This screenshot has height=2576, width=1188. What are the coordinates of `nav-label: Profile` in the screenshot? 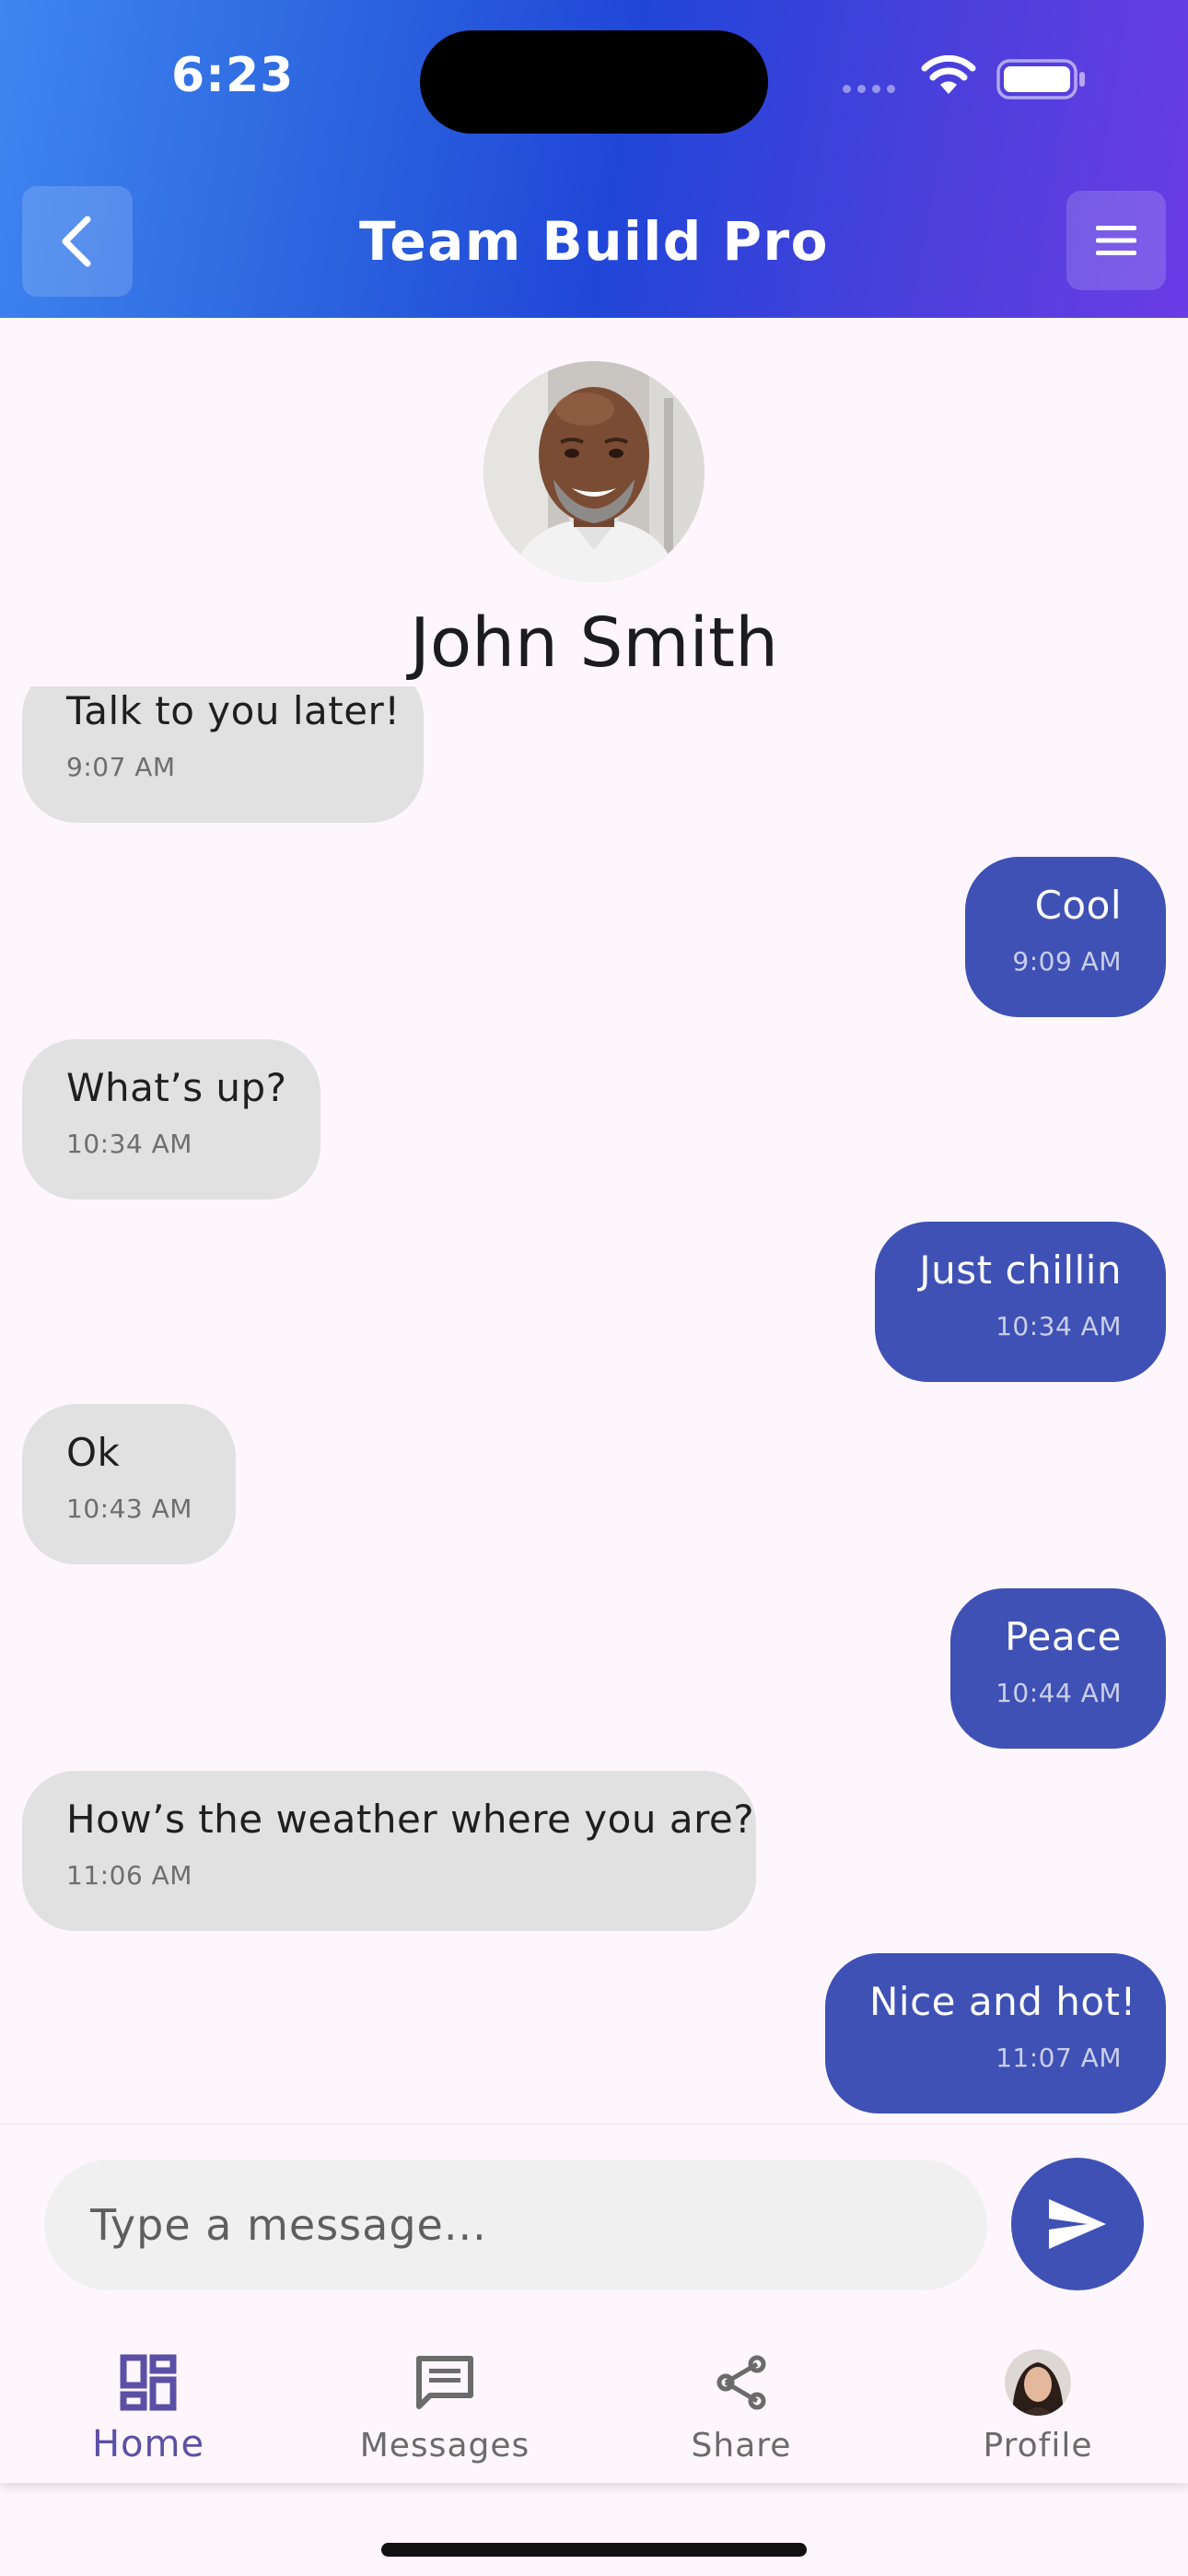 It's located at (1038, 2446).